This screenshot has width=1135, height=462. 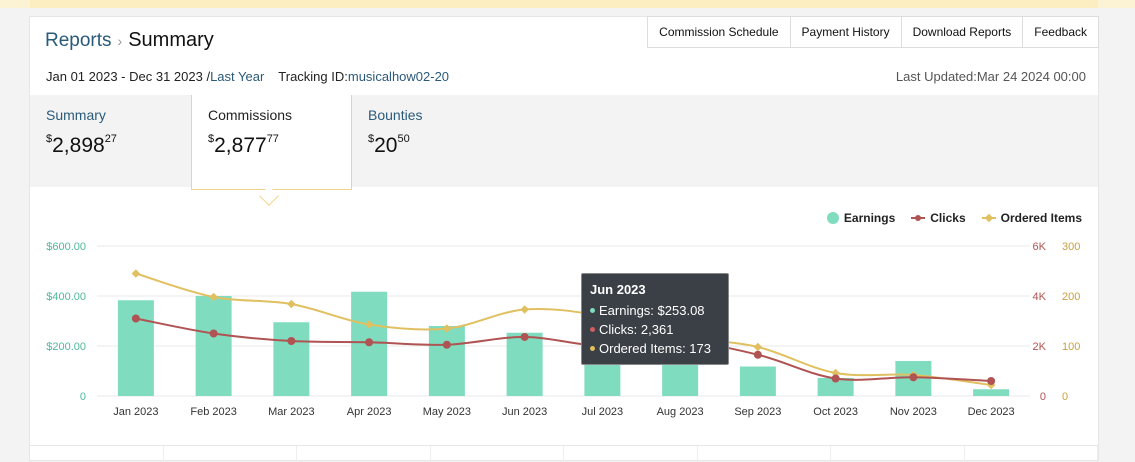 I want to click on x-axis-tick: Oct 2023, so click(x=835, y=412).